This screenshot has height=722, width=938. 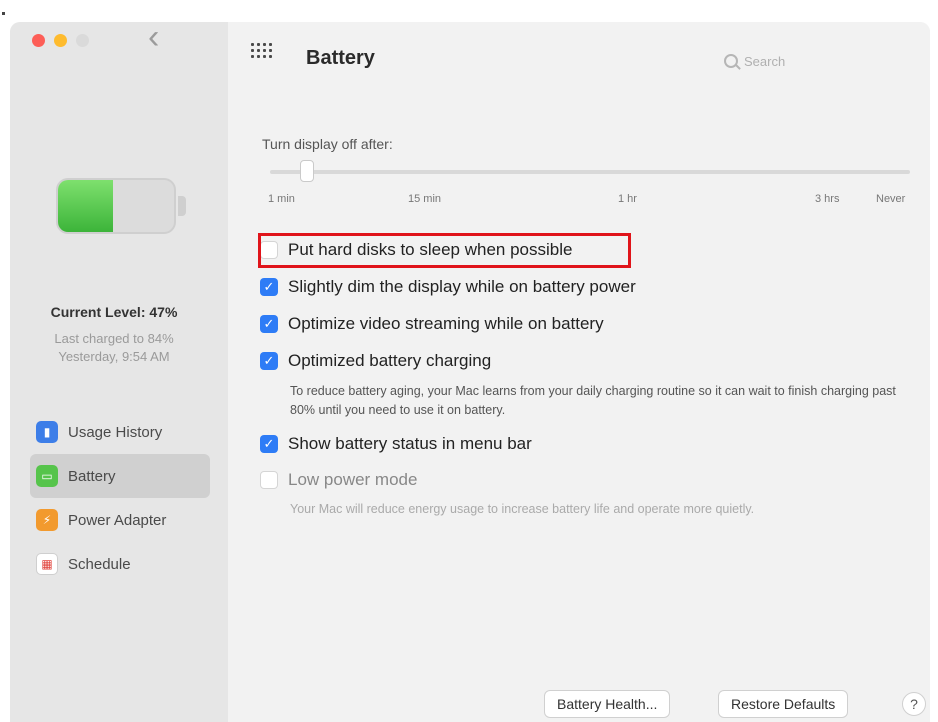 What do you see at coordinates (38, 40) in the screenshot?
I see `close-window-button` at bounding box center [38, 40].